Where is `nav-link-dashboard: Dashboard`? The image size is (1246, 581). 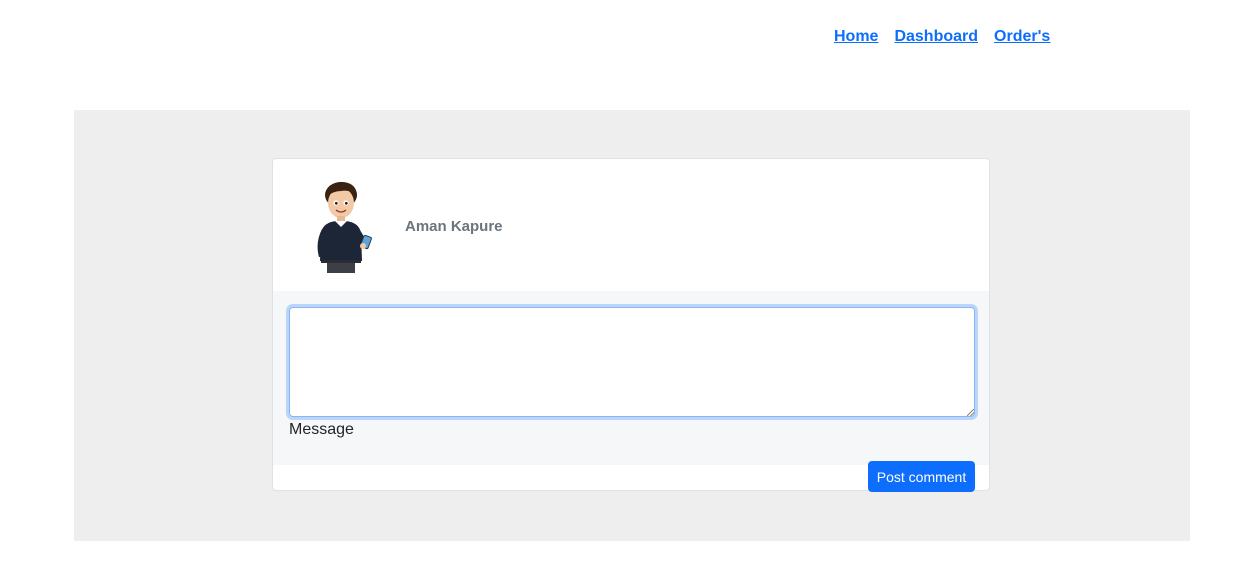
nav-link-dashboard: Dashboard is located at coordinates (936, 37).